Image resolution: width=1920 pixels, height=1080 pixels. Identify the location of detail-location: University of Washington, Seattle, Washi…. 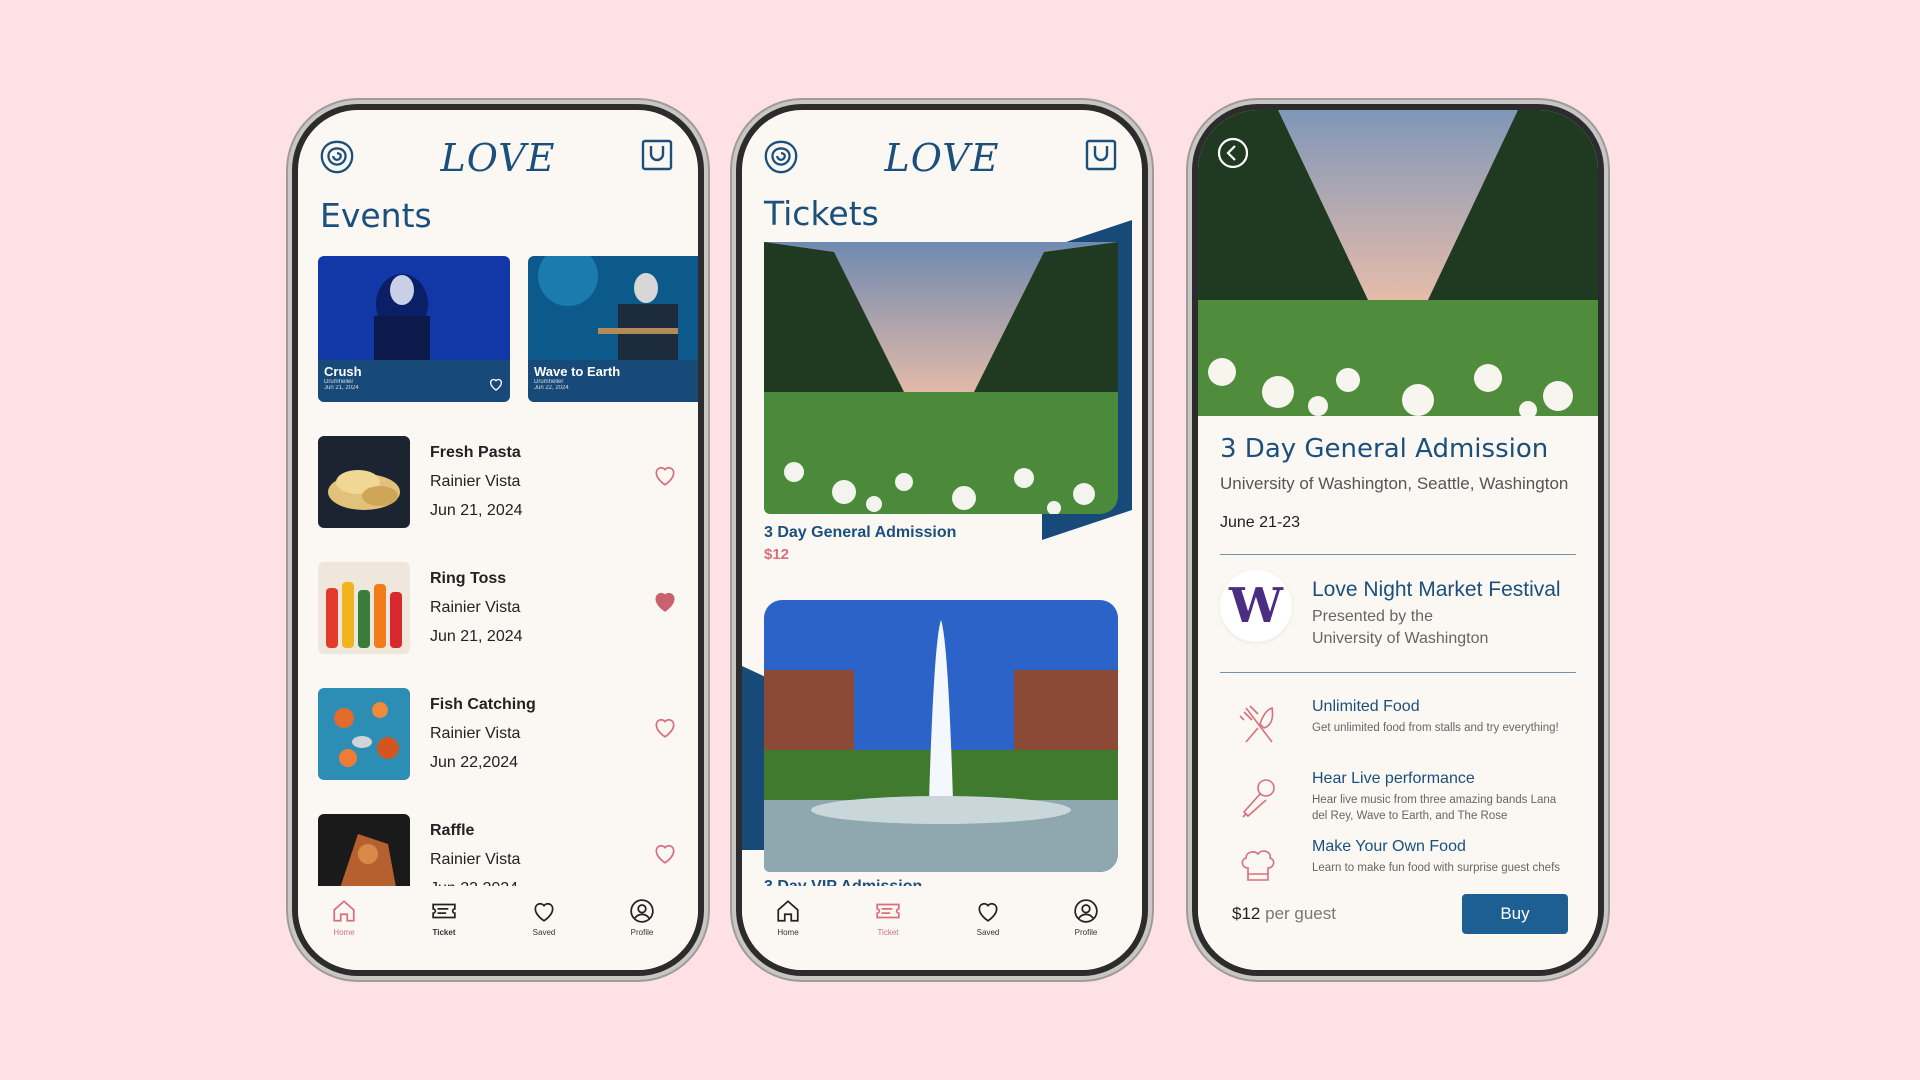
(1394, 483).